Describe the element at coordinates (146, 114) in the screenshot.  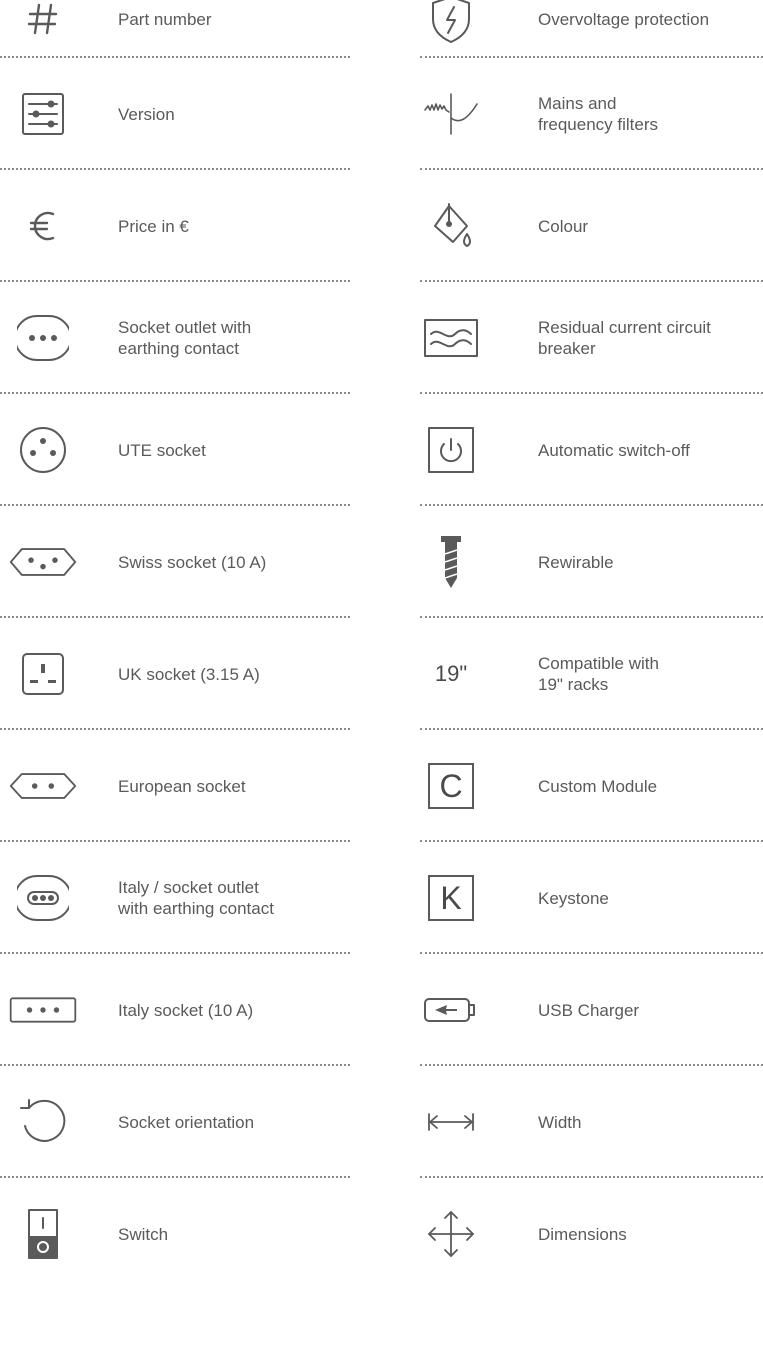
I see `legend-label: Version` at that location.